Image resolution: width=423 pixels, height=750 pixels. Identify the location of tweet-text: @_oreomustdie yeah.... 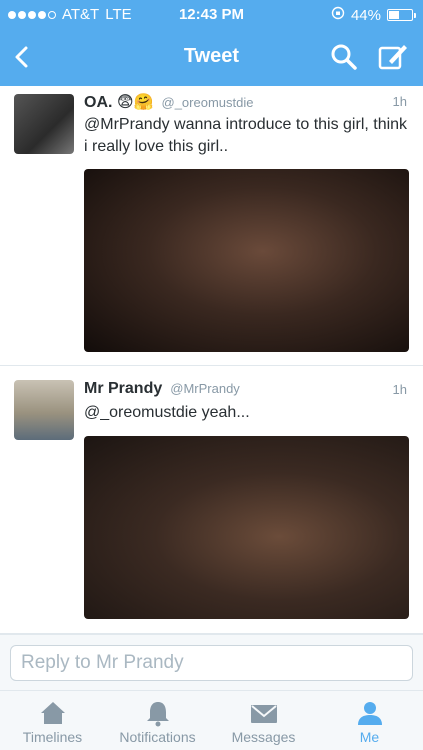
(167, 412).